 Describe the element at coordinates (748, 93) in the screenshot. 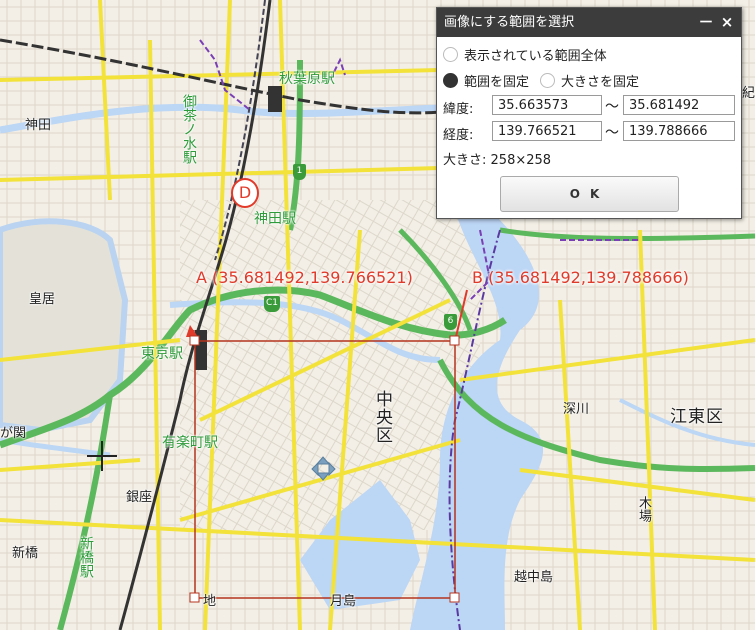

I see `label-kuramae: 紀` at that location.